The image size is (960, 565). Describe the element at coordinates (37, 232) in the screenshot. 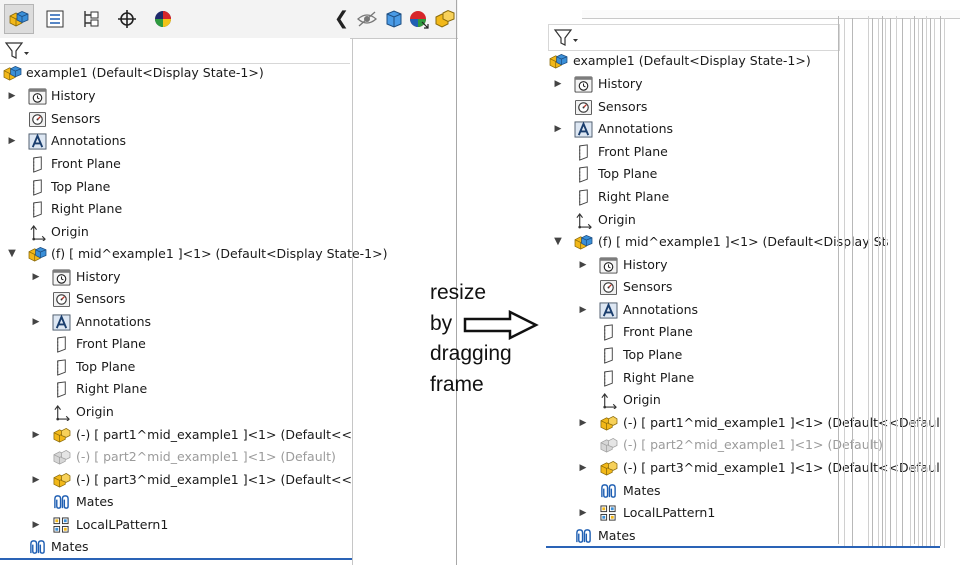

I see `origin-icon` at that location.